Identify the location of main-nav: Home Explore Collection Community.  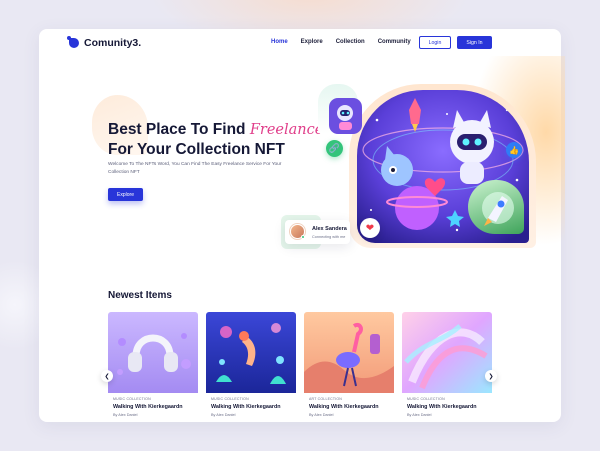
(341, 42).